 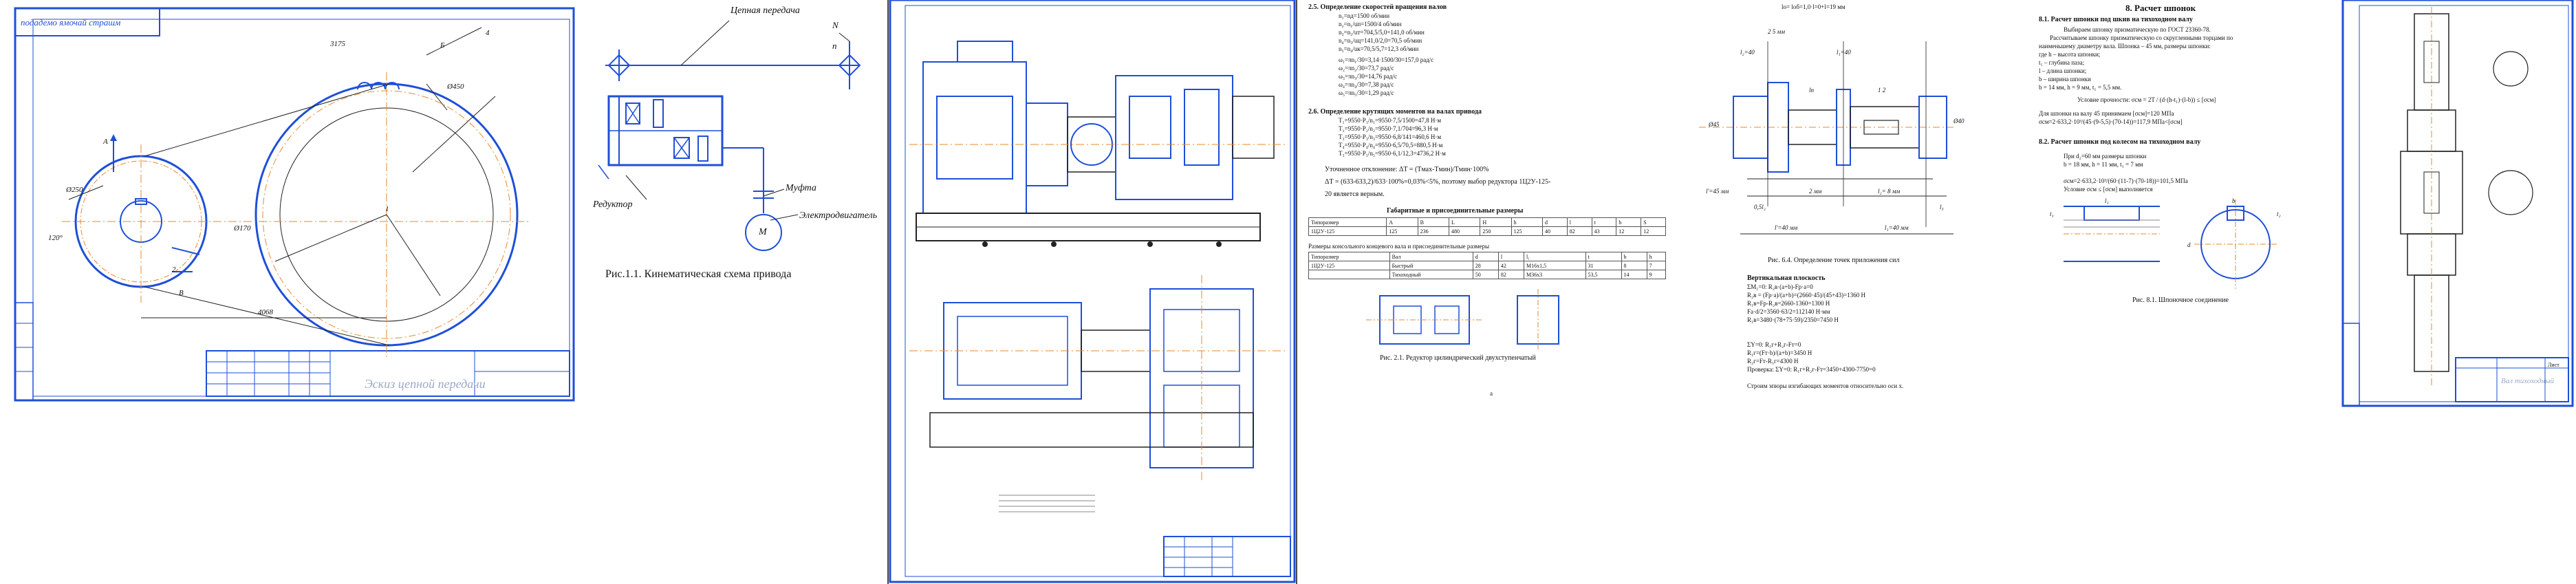 What do you see at coordinates (2160, 8) in the screenshot?
I see `keys-title: 8. Расчет шпонок` at bounding box center [2160, 8].